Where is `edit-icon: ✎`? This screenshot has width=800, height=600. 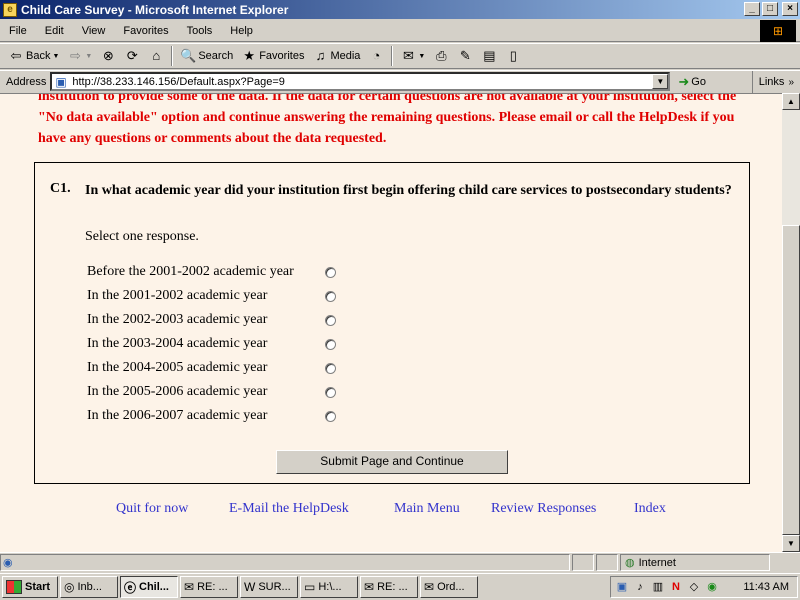
edit-icon: ✎ is located at coordinates (465, 55).